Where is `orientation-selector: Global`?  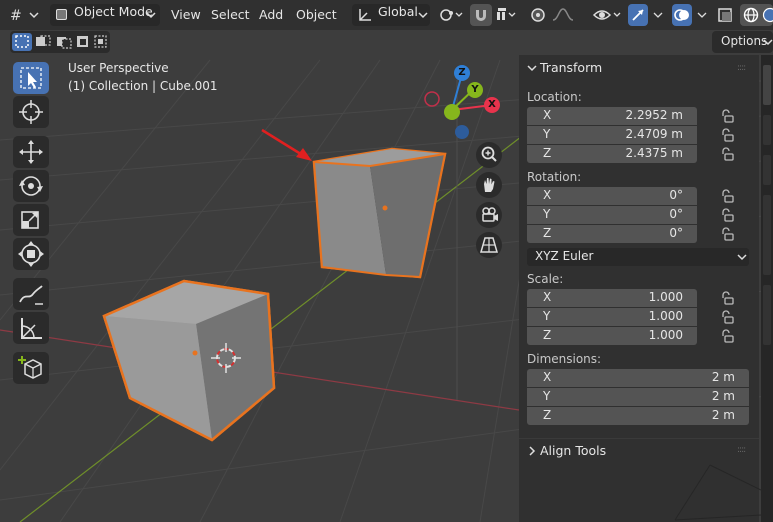
orientation-selector: Global is located at coordinates (391, 15).